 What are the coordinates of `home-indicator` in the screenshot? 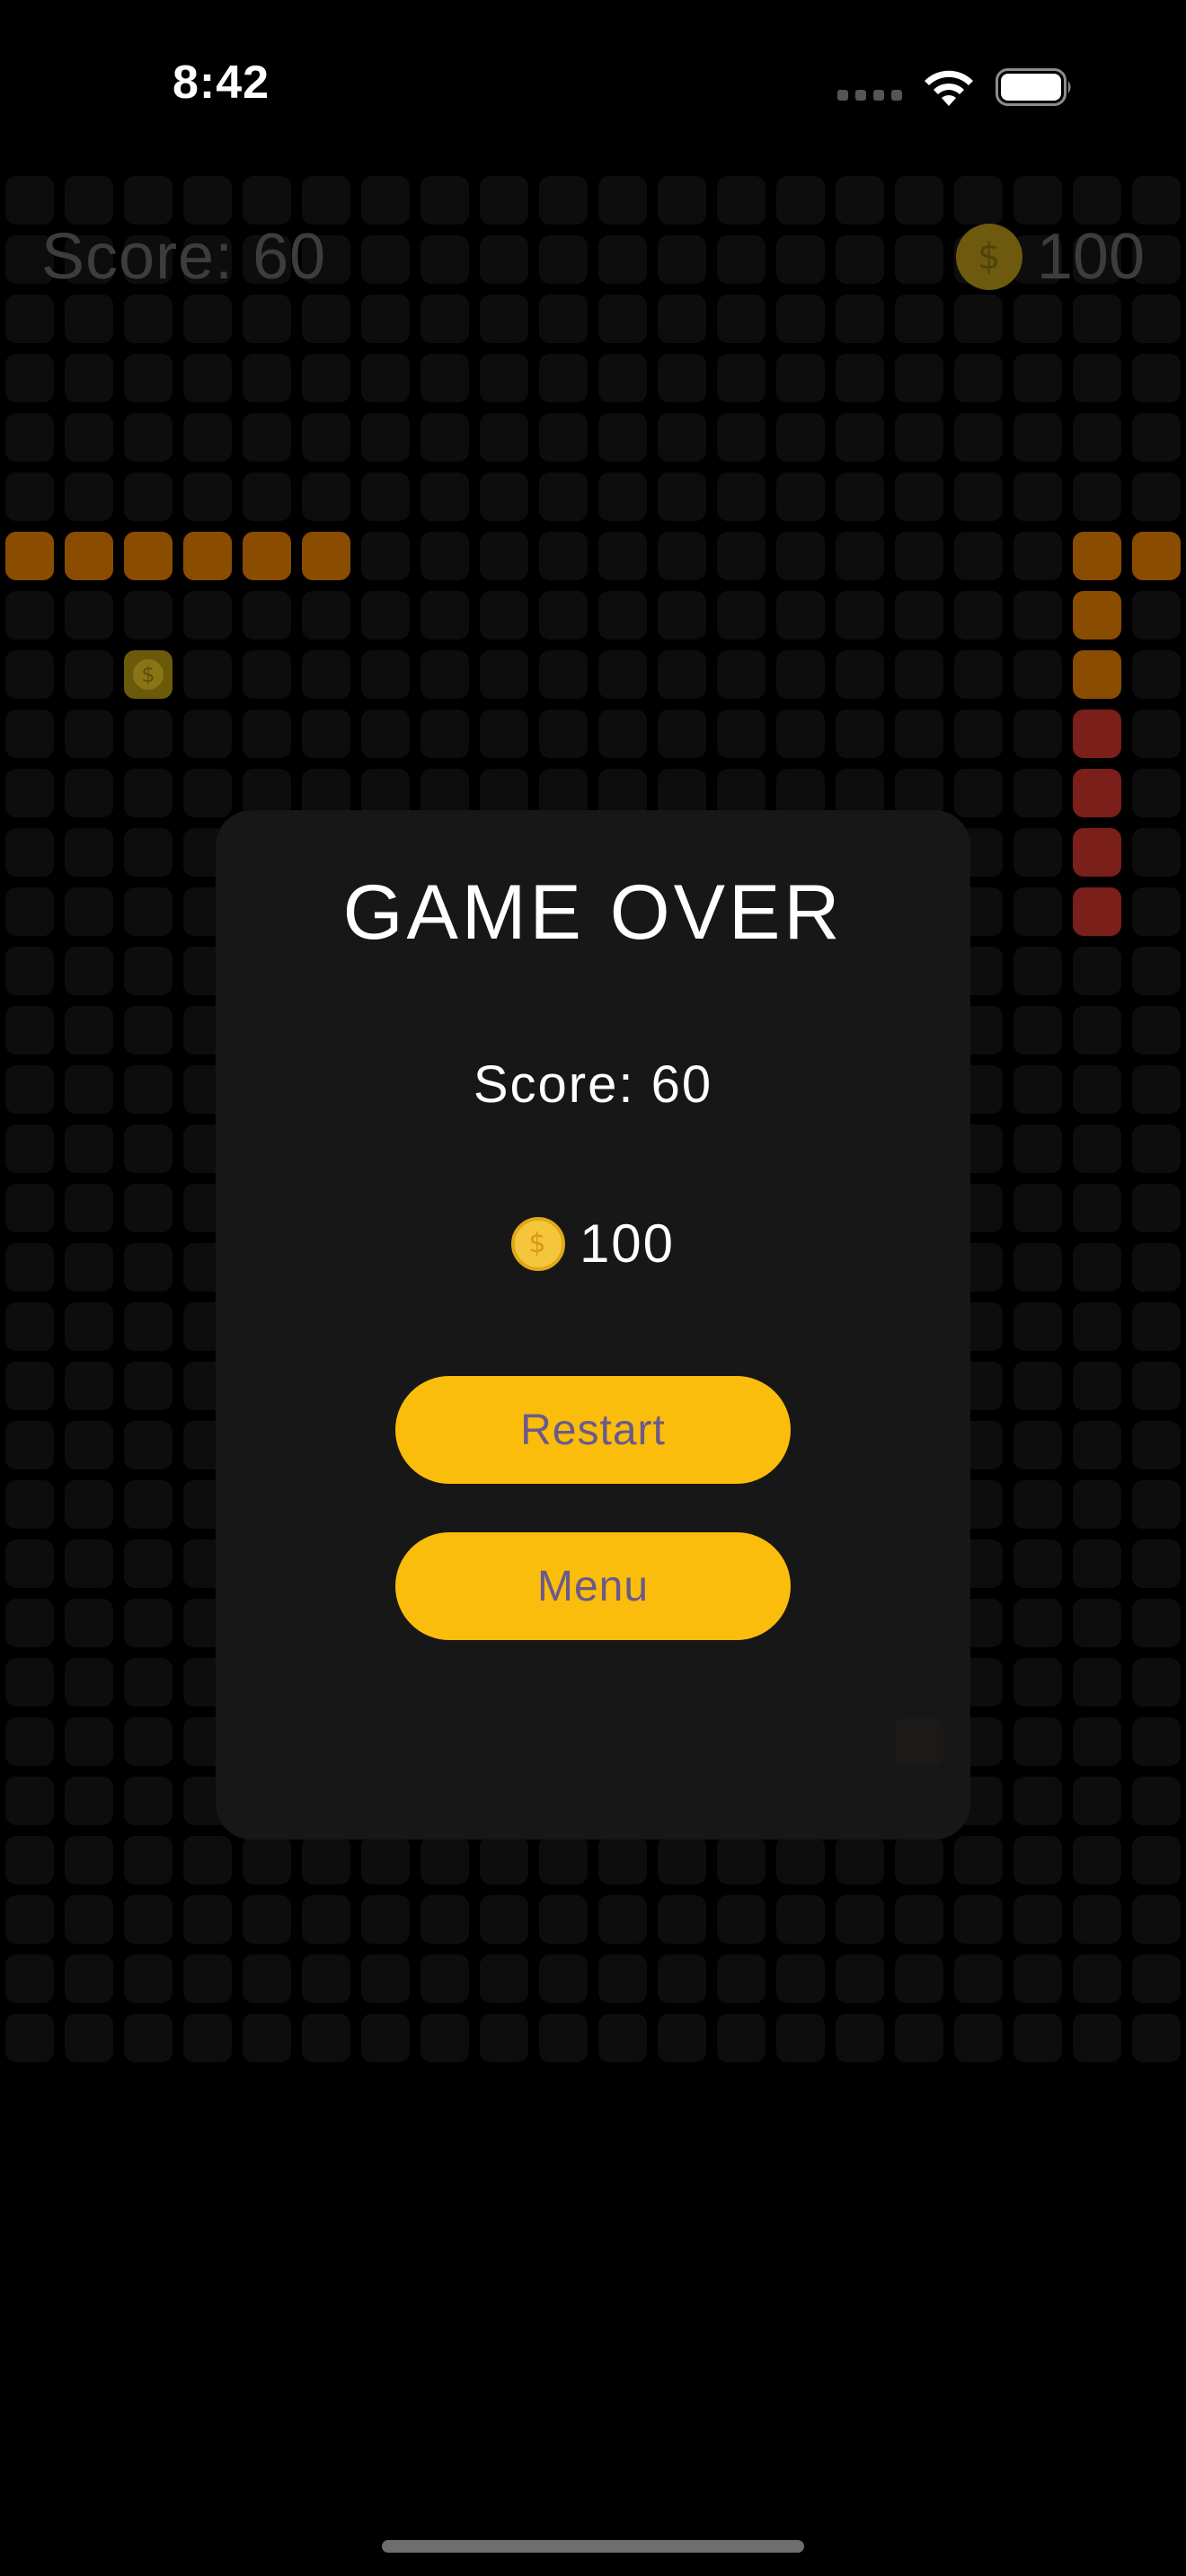 It's located at (593, 2546).